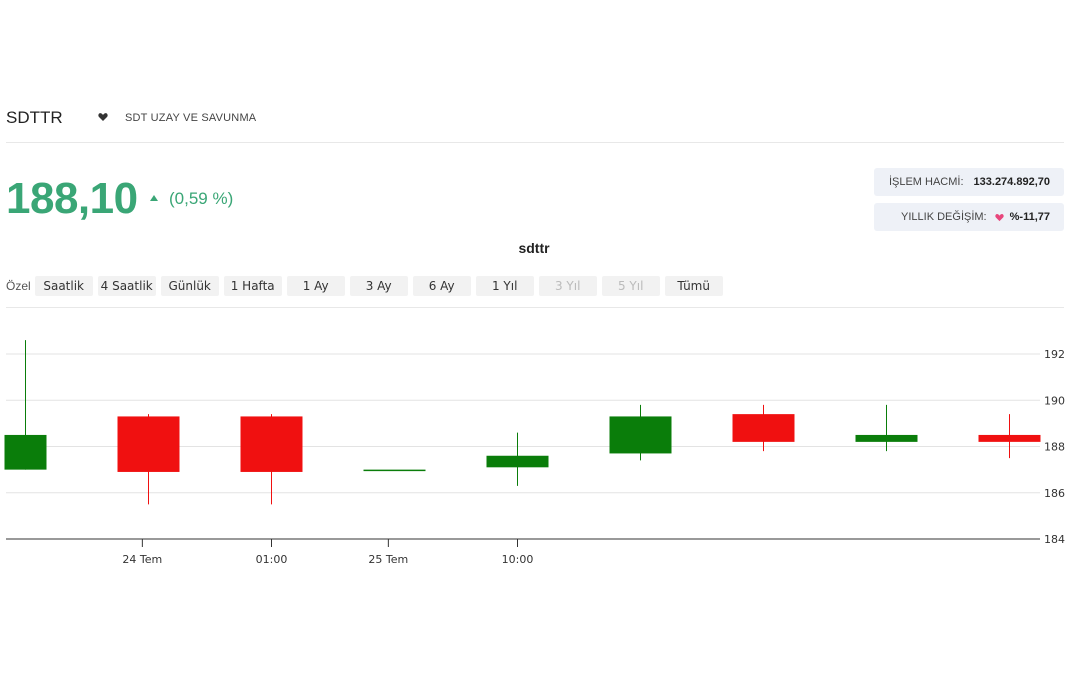 The image size is (1080, 675). Describe the element at coordinates (191, 118) in the screenshot. I see `company-name: SDT UZAY VE SAVUNMA` at that location.